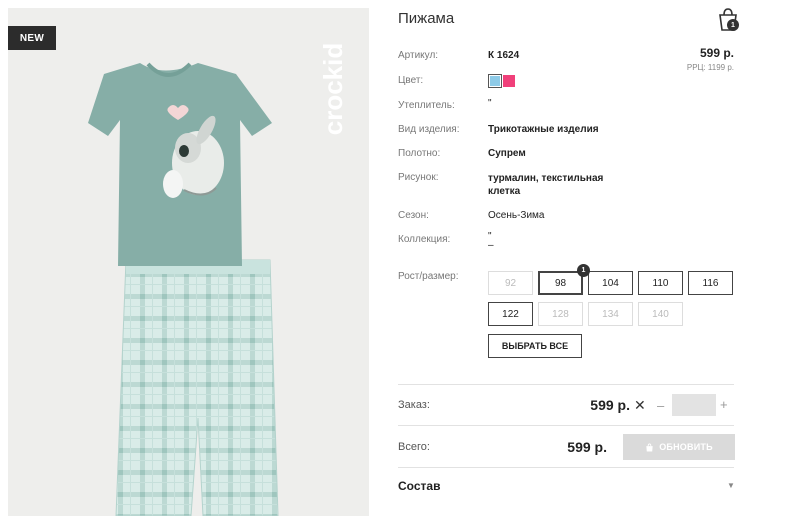 This screenshot has height=516, width=800. Describe the element at coordinates (610, 314) in the screenshot. I see `size-option-134: 134` at that location.